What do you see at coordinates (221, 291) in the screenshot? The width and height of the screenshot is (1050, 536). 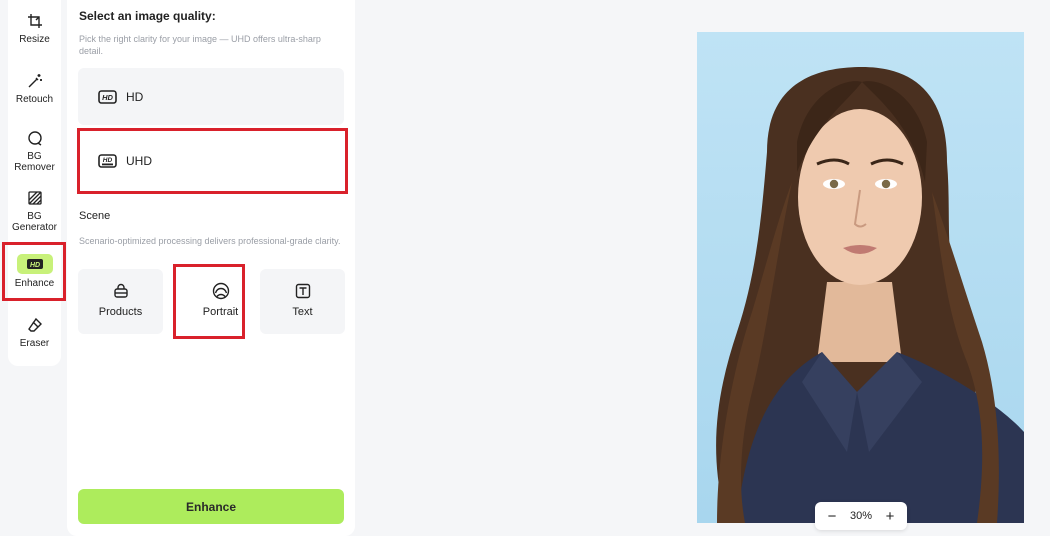 I see `face-icon` at bounding box center [221, 291].